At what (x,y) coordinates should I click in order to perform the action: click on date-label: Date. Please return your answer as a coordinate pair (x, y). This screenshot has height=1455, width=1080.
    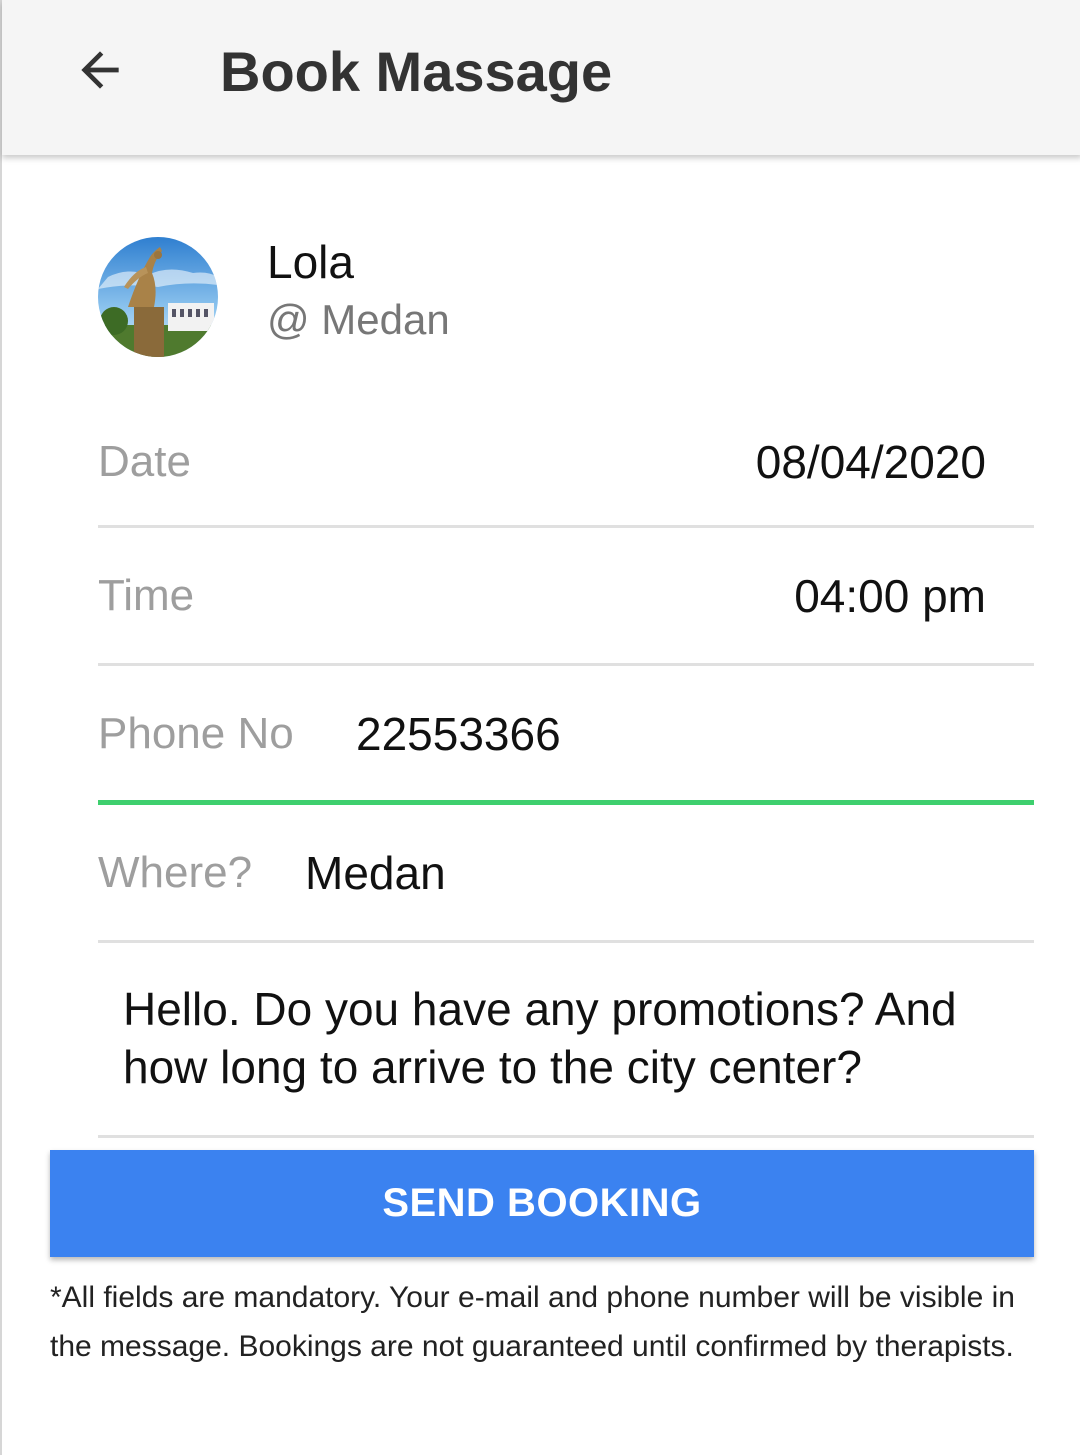
    Looking at the image, I should click on (144, 461).